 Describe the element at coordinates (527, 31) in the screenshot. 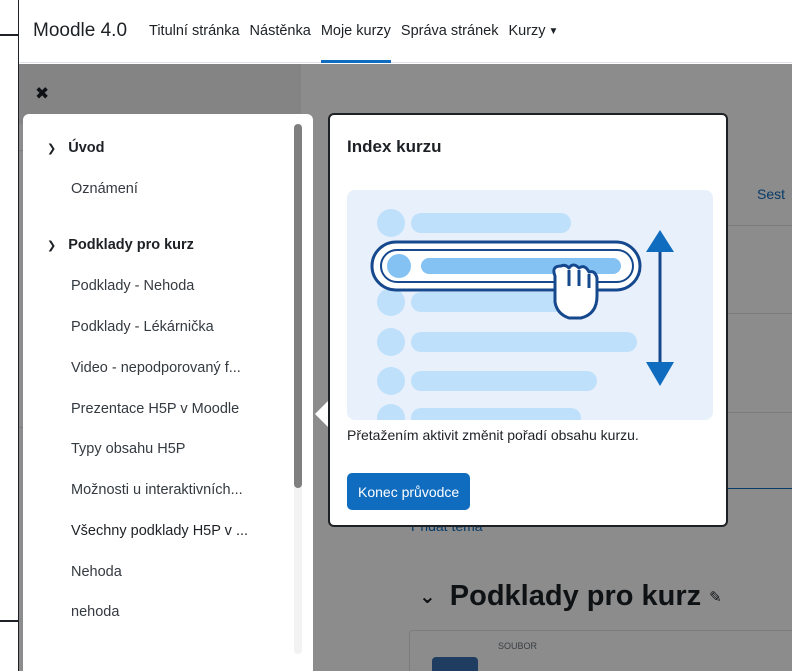

I see `nav-link-courses-label: Kurzy` at that location.